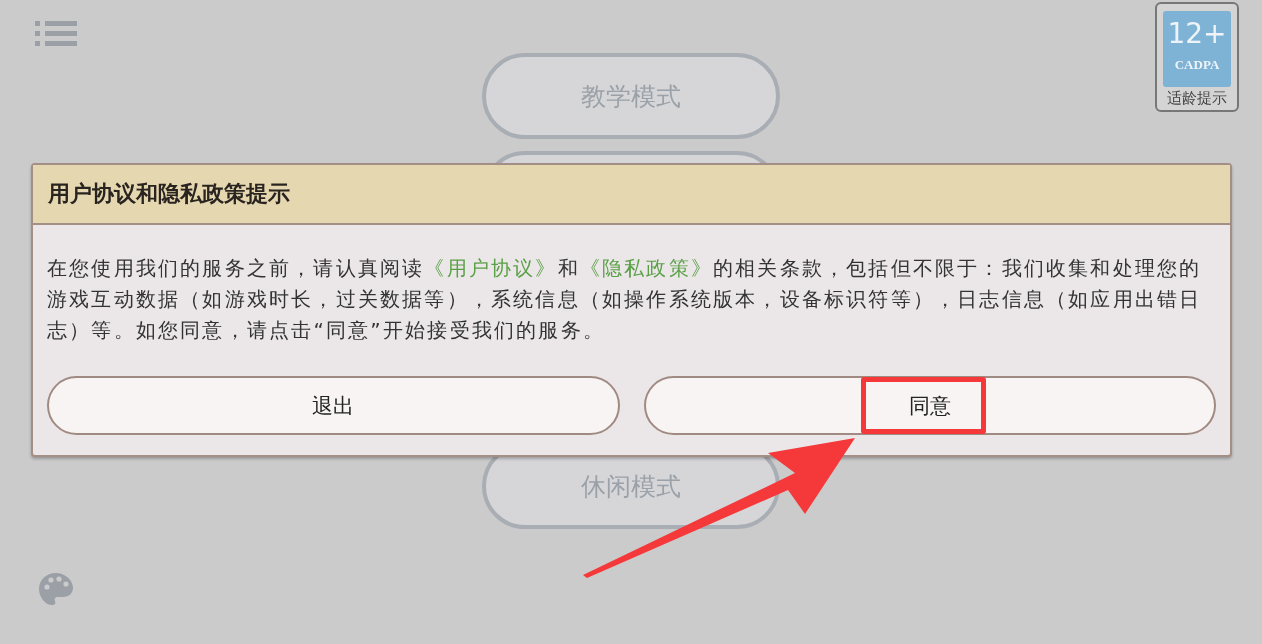 The width and height of the screenshot is (1262, 644). Describe the element at coordinates (646, 268) in the screenshot. I see `policy-link: 《隐私政策》` at that location.